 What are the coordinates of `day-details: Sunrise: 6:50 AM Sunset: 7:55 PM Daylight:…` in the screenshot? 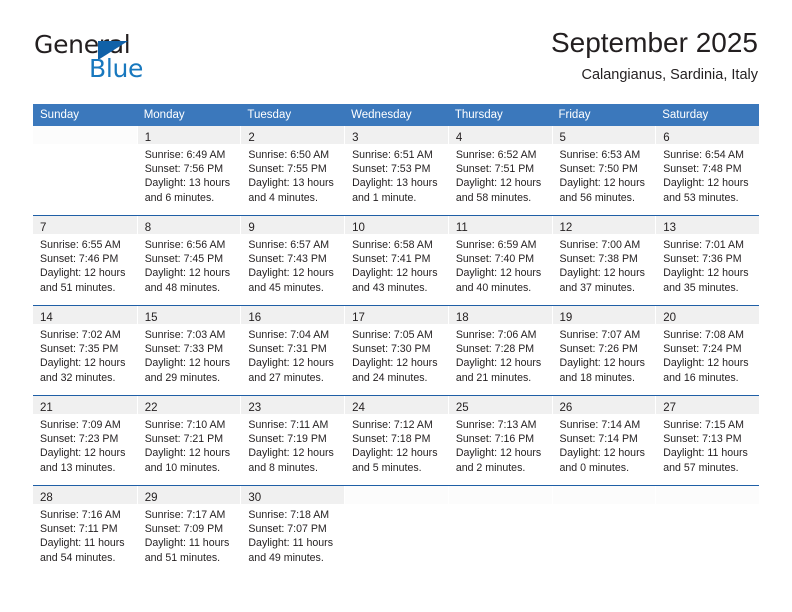 It's located at (292, 174).